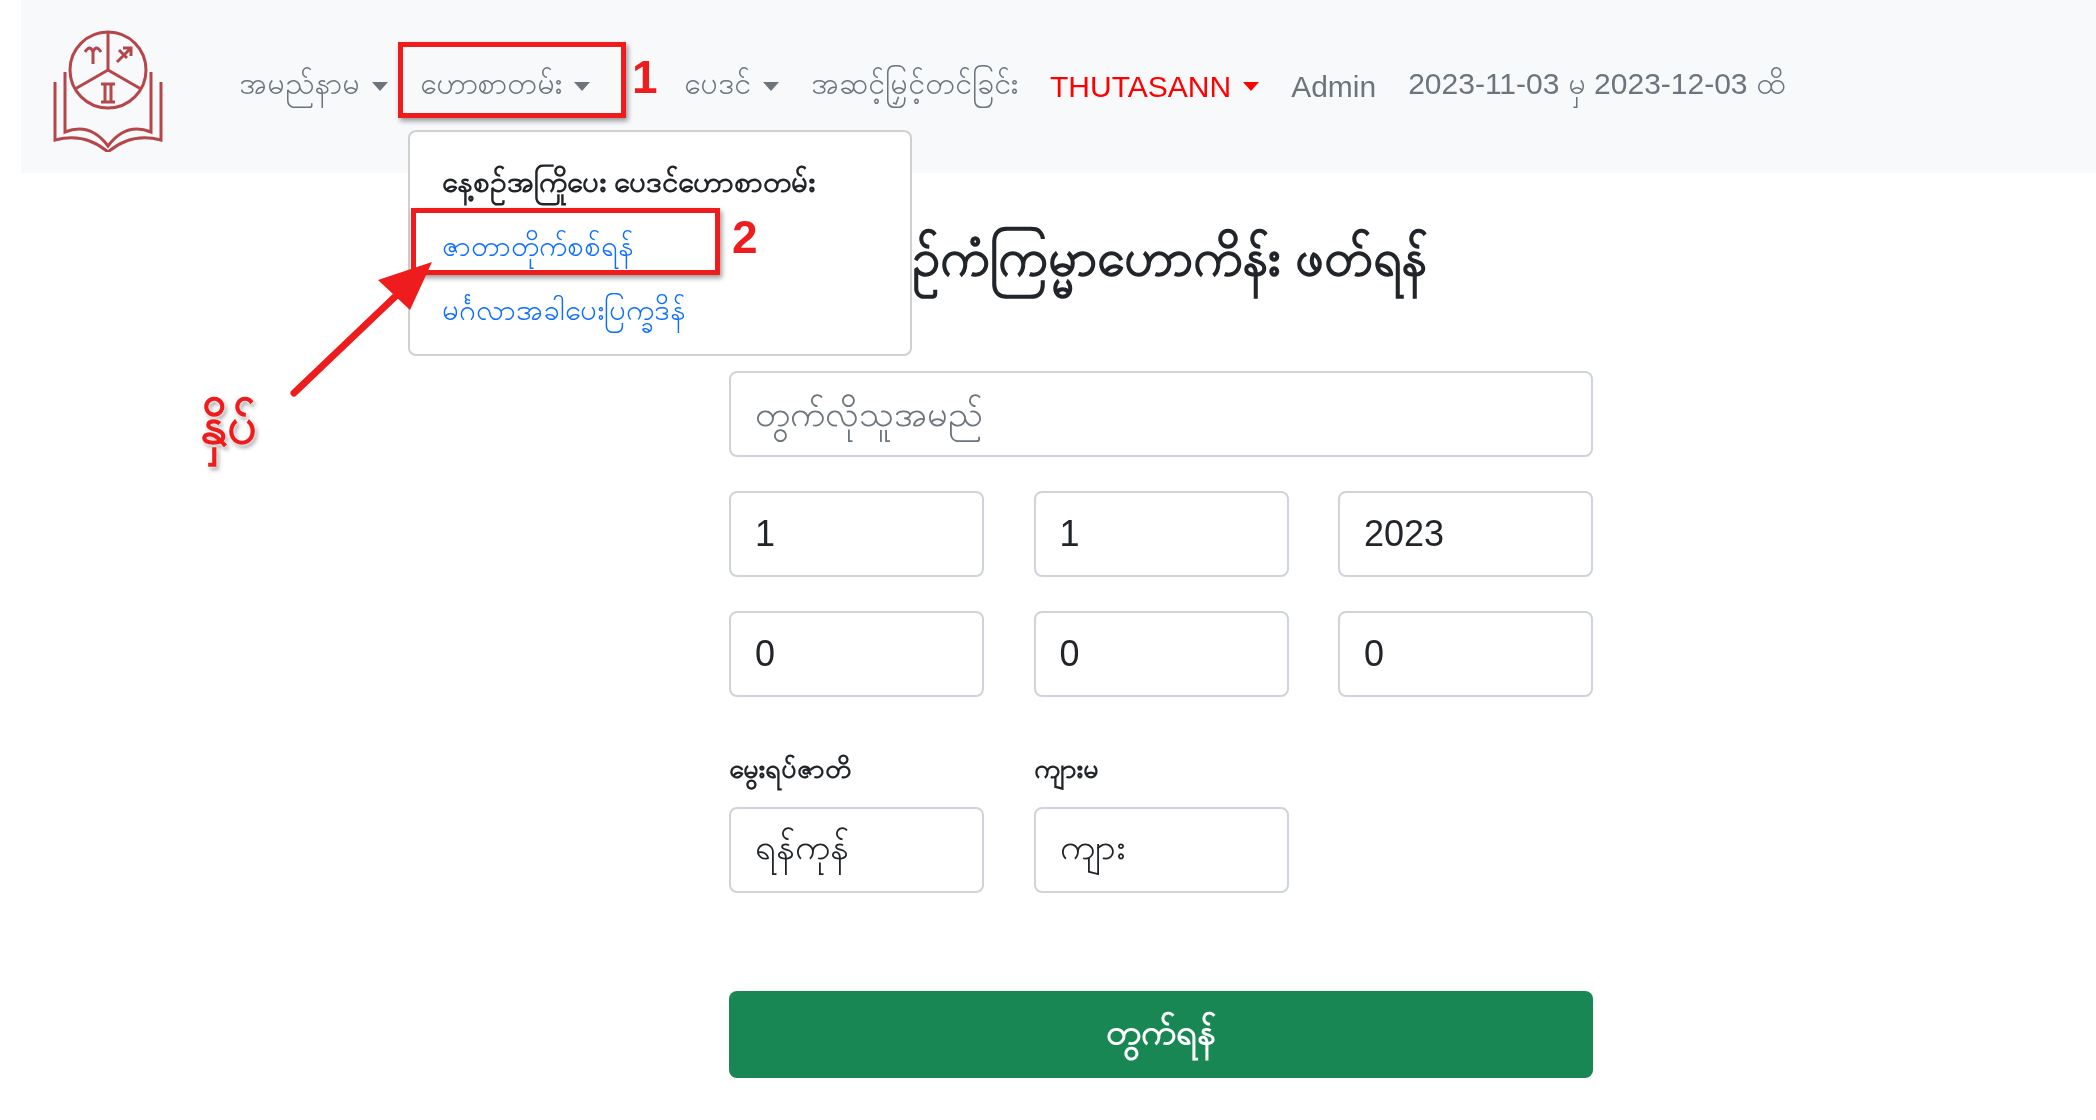  What do you see at coordinates (914, 86) in the screenshot?
I see `nav-link: အဆင့်မြှင့်တင်ခြင်း` at bounding box center [914, 86].